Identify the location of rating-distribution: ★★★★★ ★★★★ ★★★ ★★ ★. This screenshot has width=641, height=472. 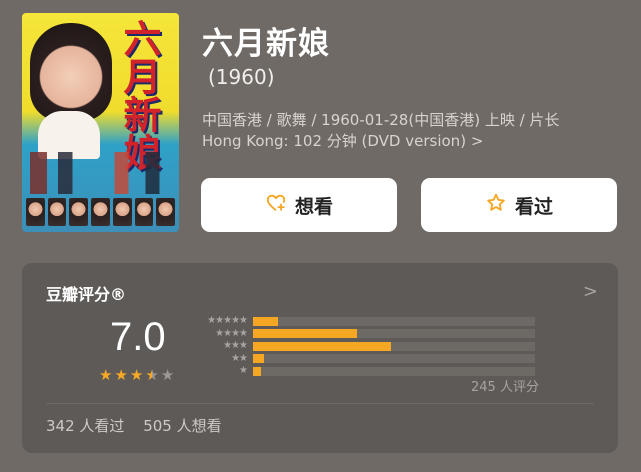
(373, 346).